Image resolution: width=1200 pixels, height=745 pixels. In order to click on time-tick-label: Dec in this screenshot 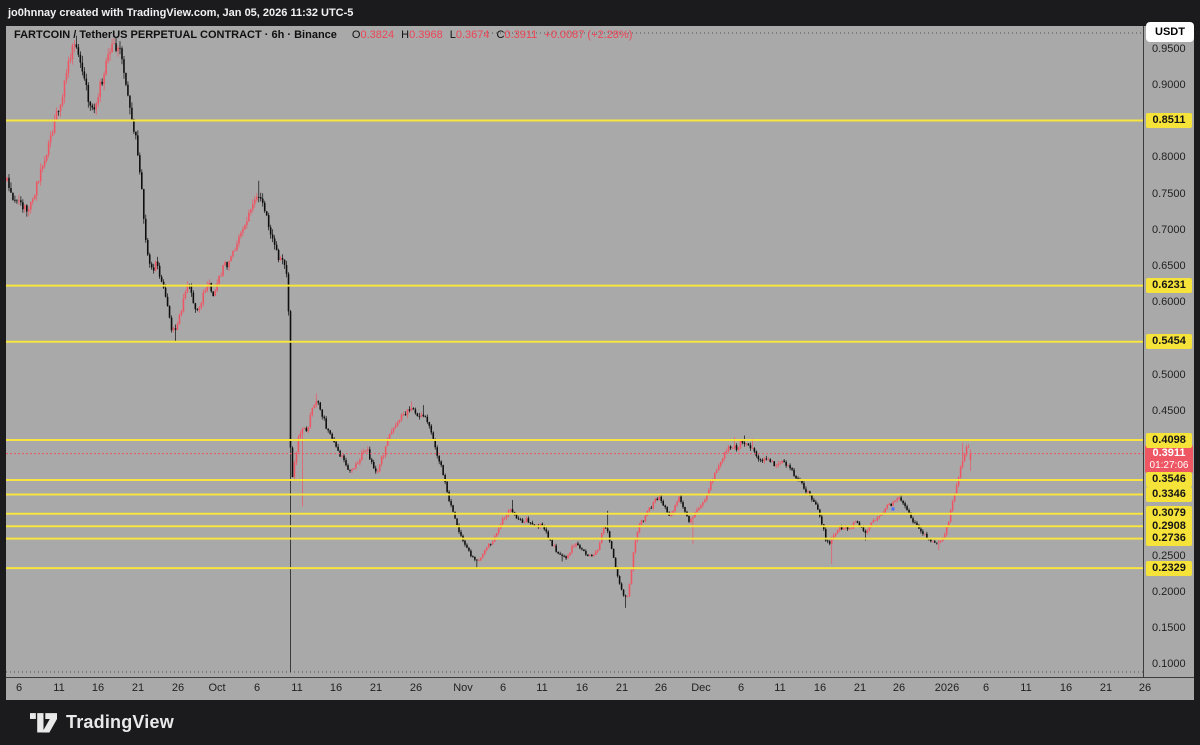, I will do `click(701, 688)`.